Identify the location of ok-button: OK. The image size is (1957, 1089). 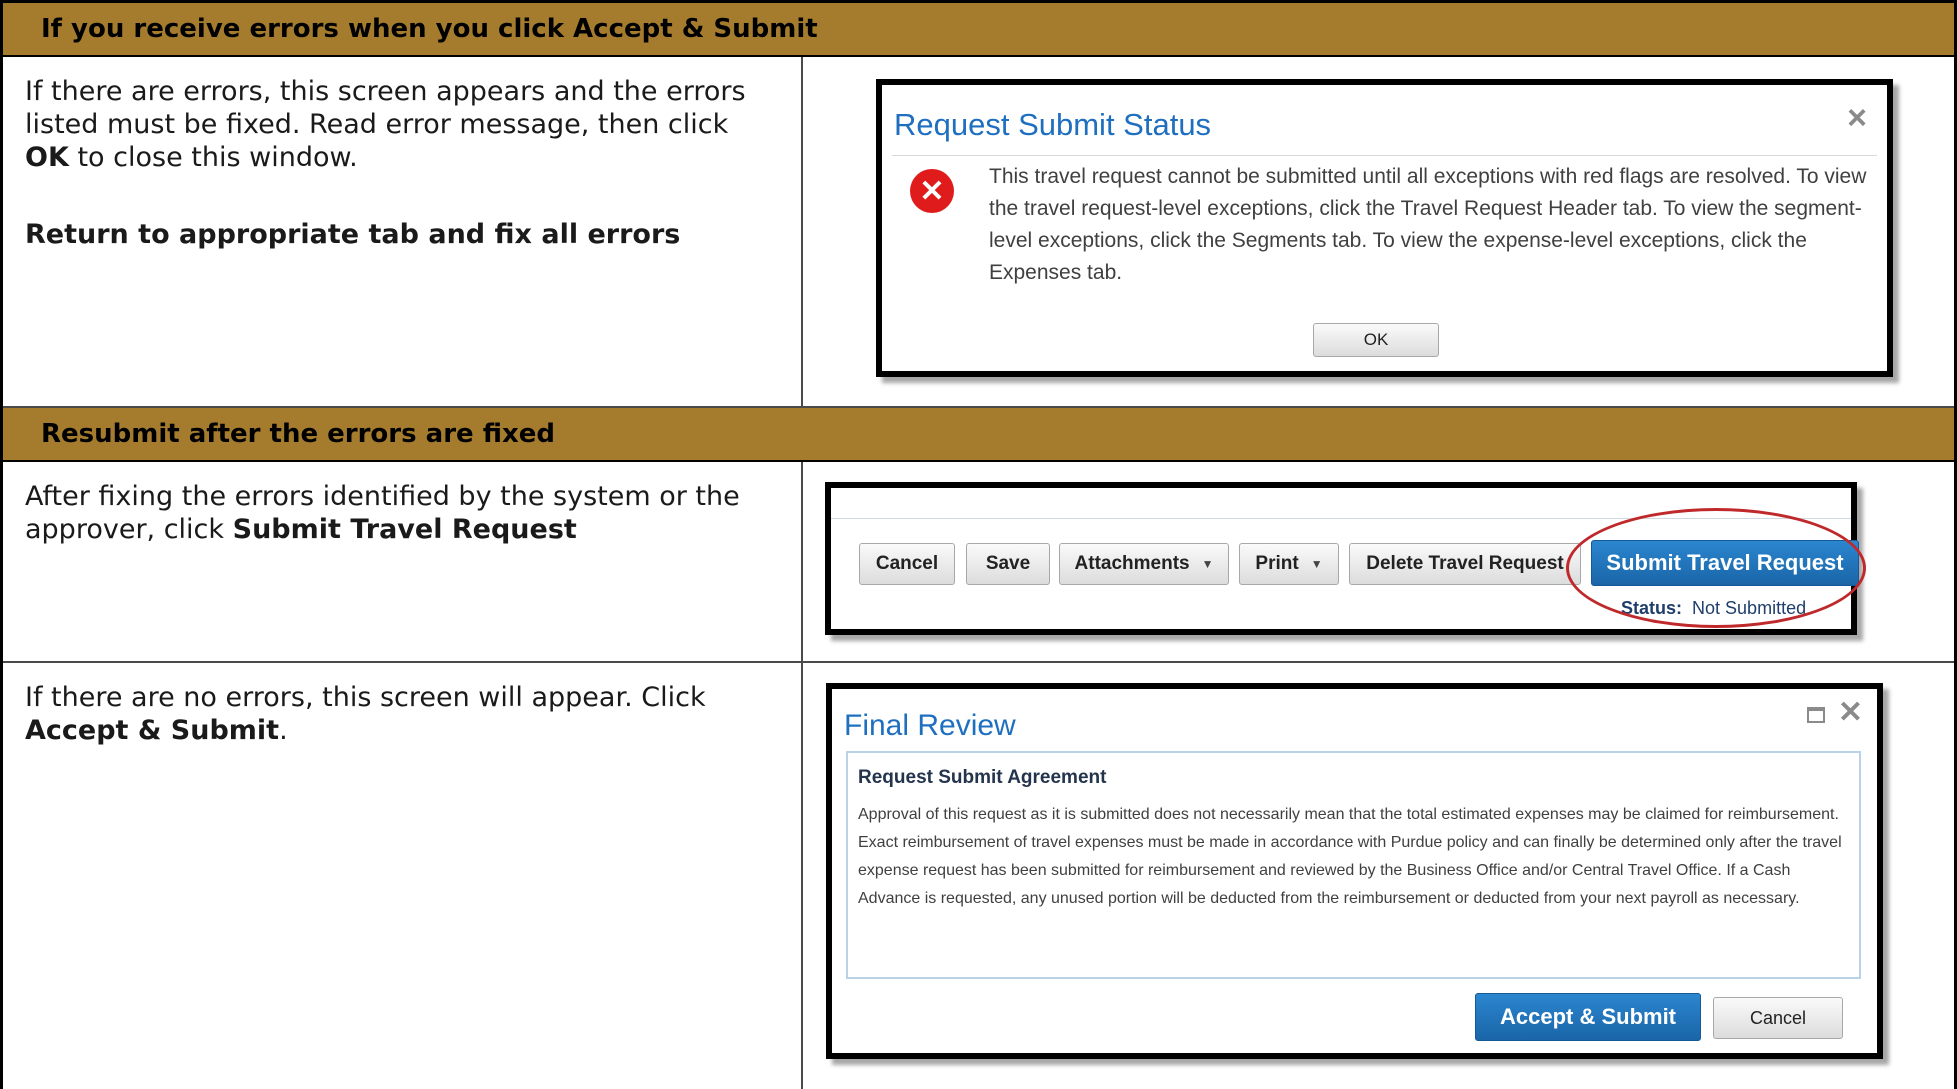
(1376, 340).